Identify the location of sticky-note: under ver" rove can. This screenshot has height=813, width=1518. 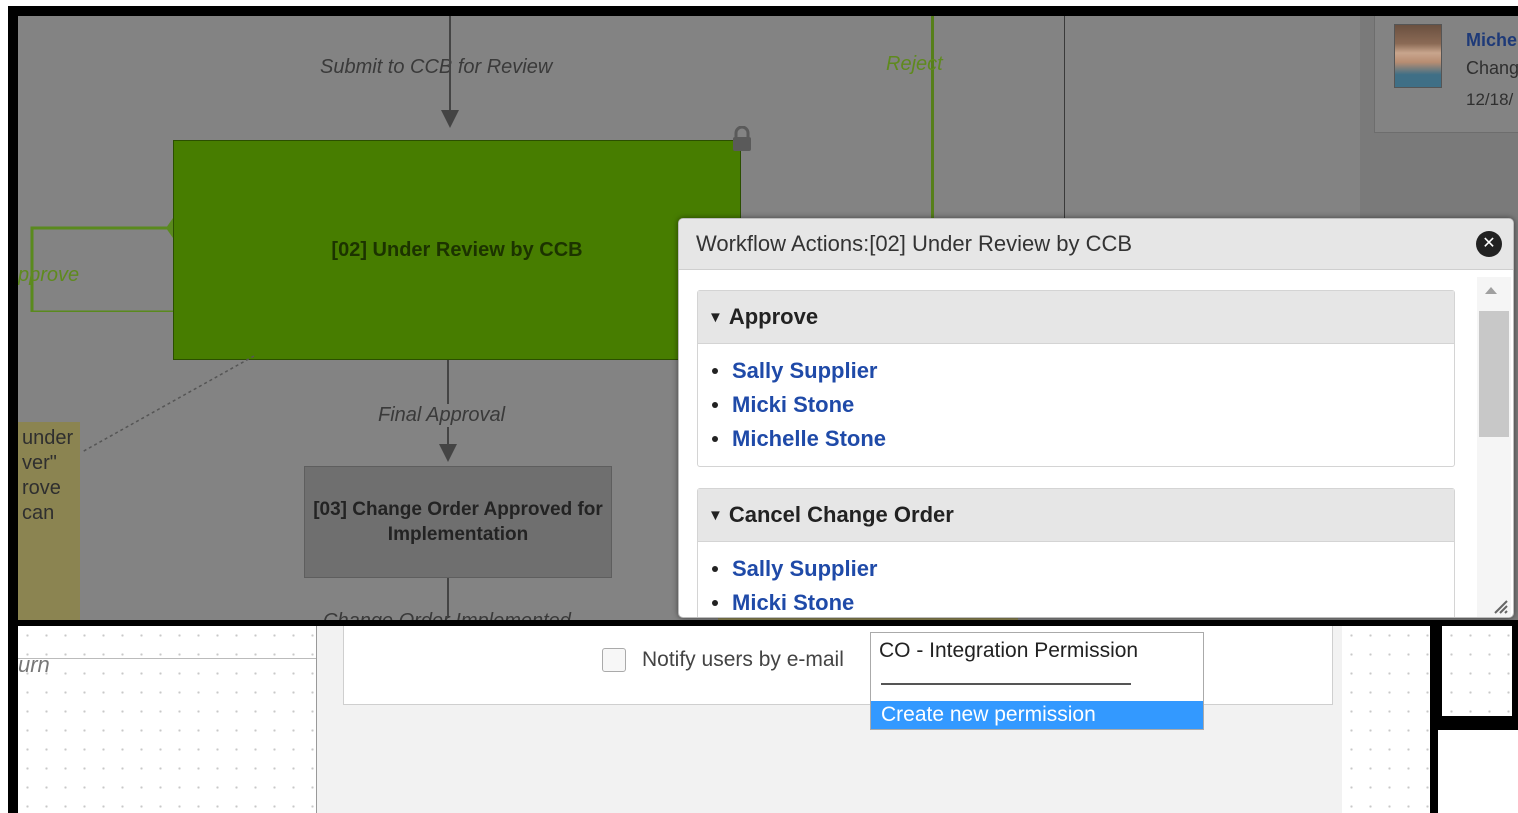
(49, 521).